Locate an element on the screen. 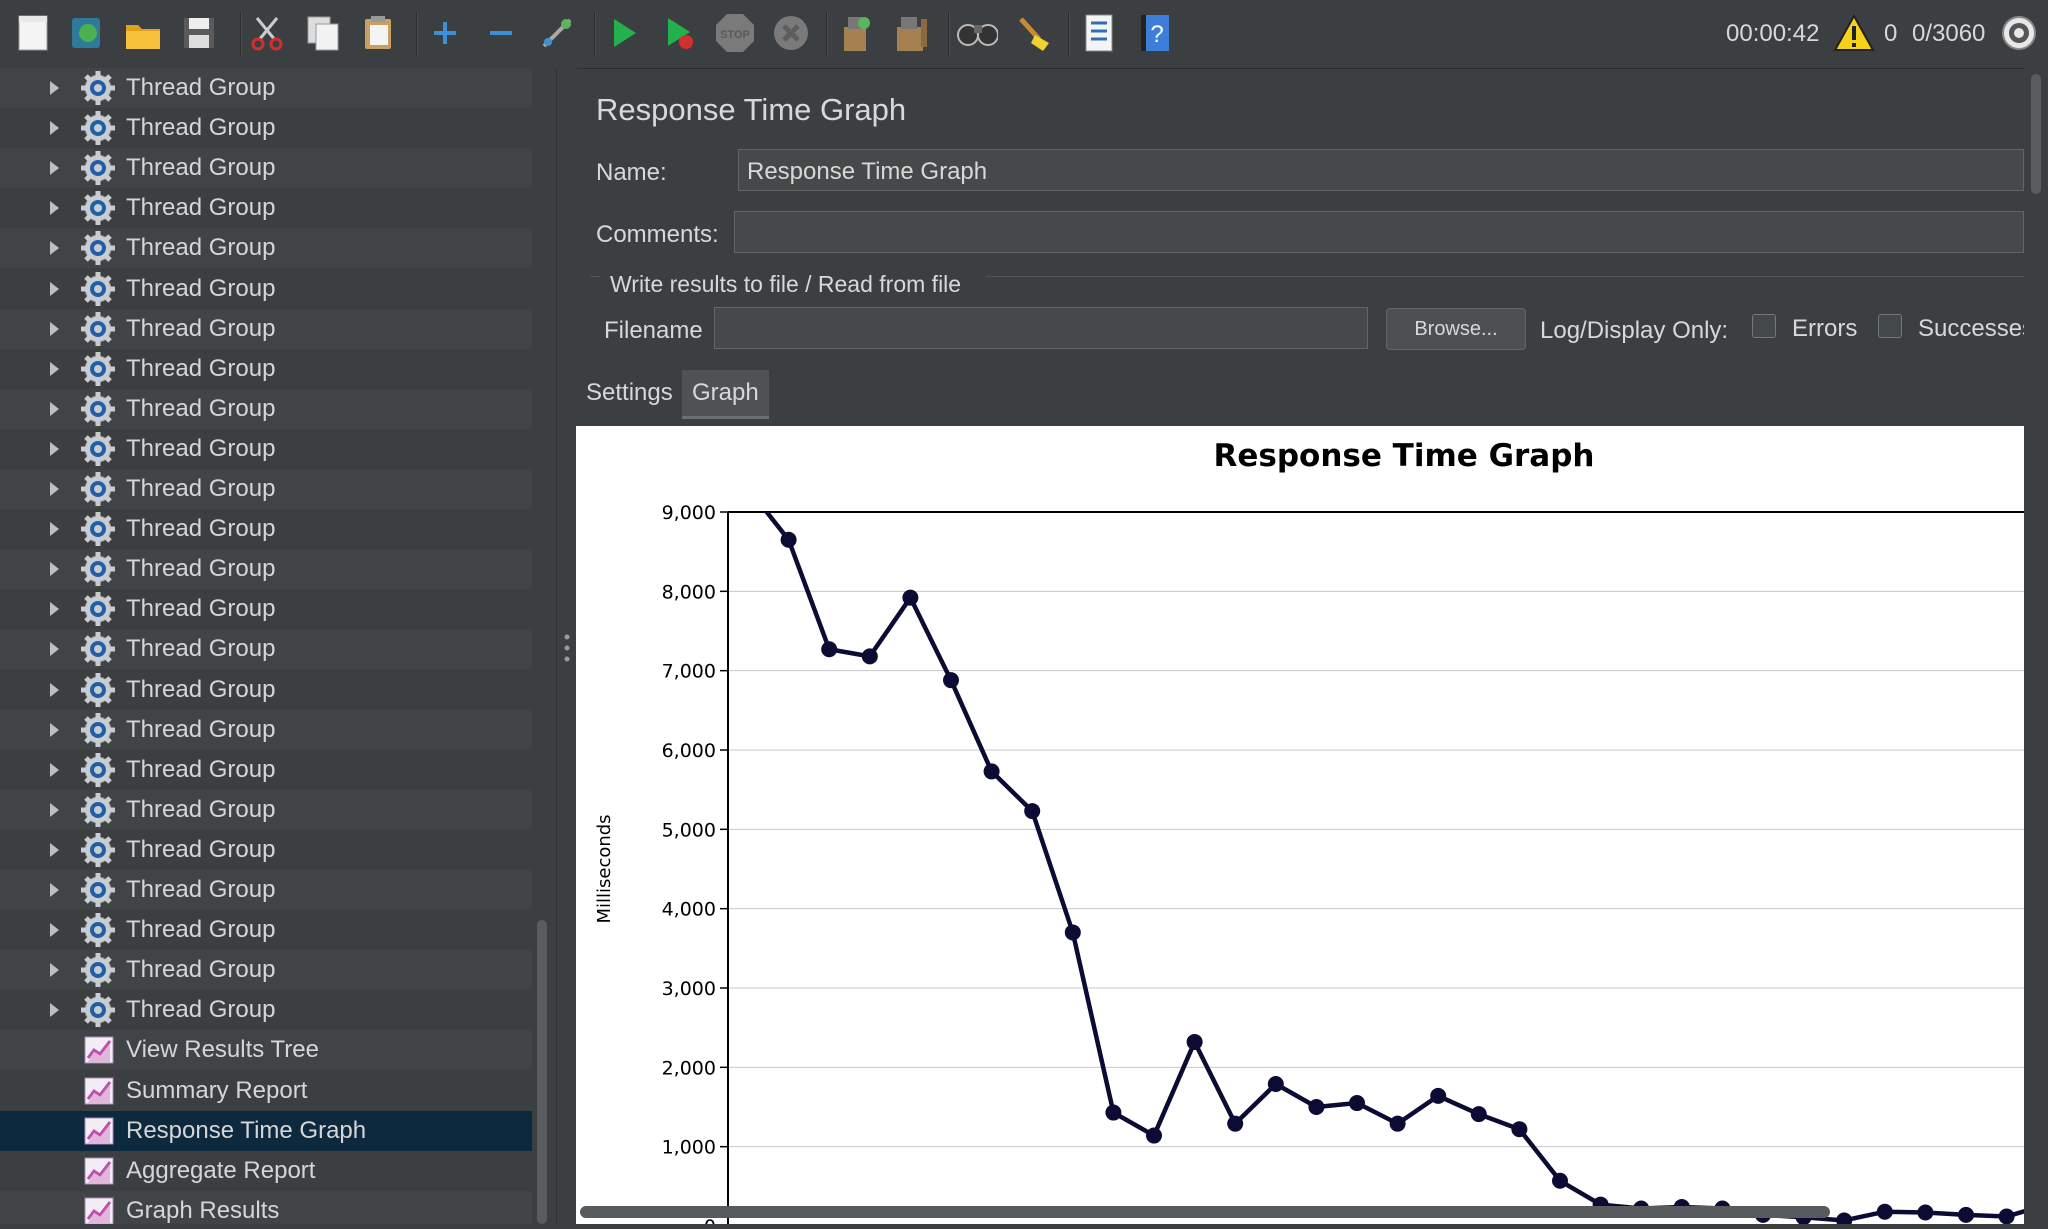  clear-icon is located at coordinates (855, 33).